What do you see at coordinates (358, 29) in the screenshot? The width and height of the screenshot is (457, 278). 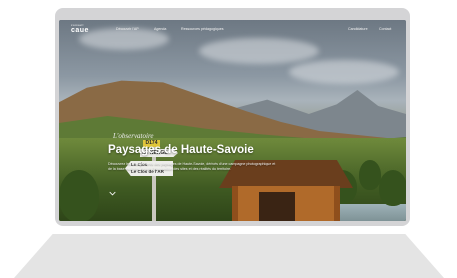 I see `nav-link-application: Candidature` at bounding box center [358, 29].